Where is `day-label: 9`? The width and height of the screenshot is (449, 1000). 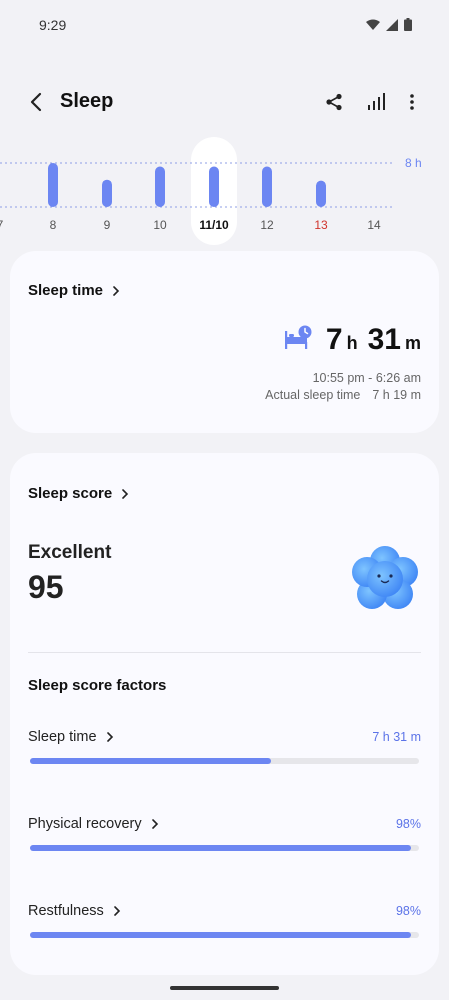
day-label: 9 is located at coordinates (107, 225).